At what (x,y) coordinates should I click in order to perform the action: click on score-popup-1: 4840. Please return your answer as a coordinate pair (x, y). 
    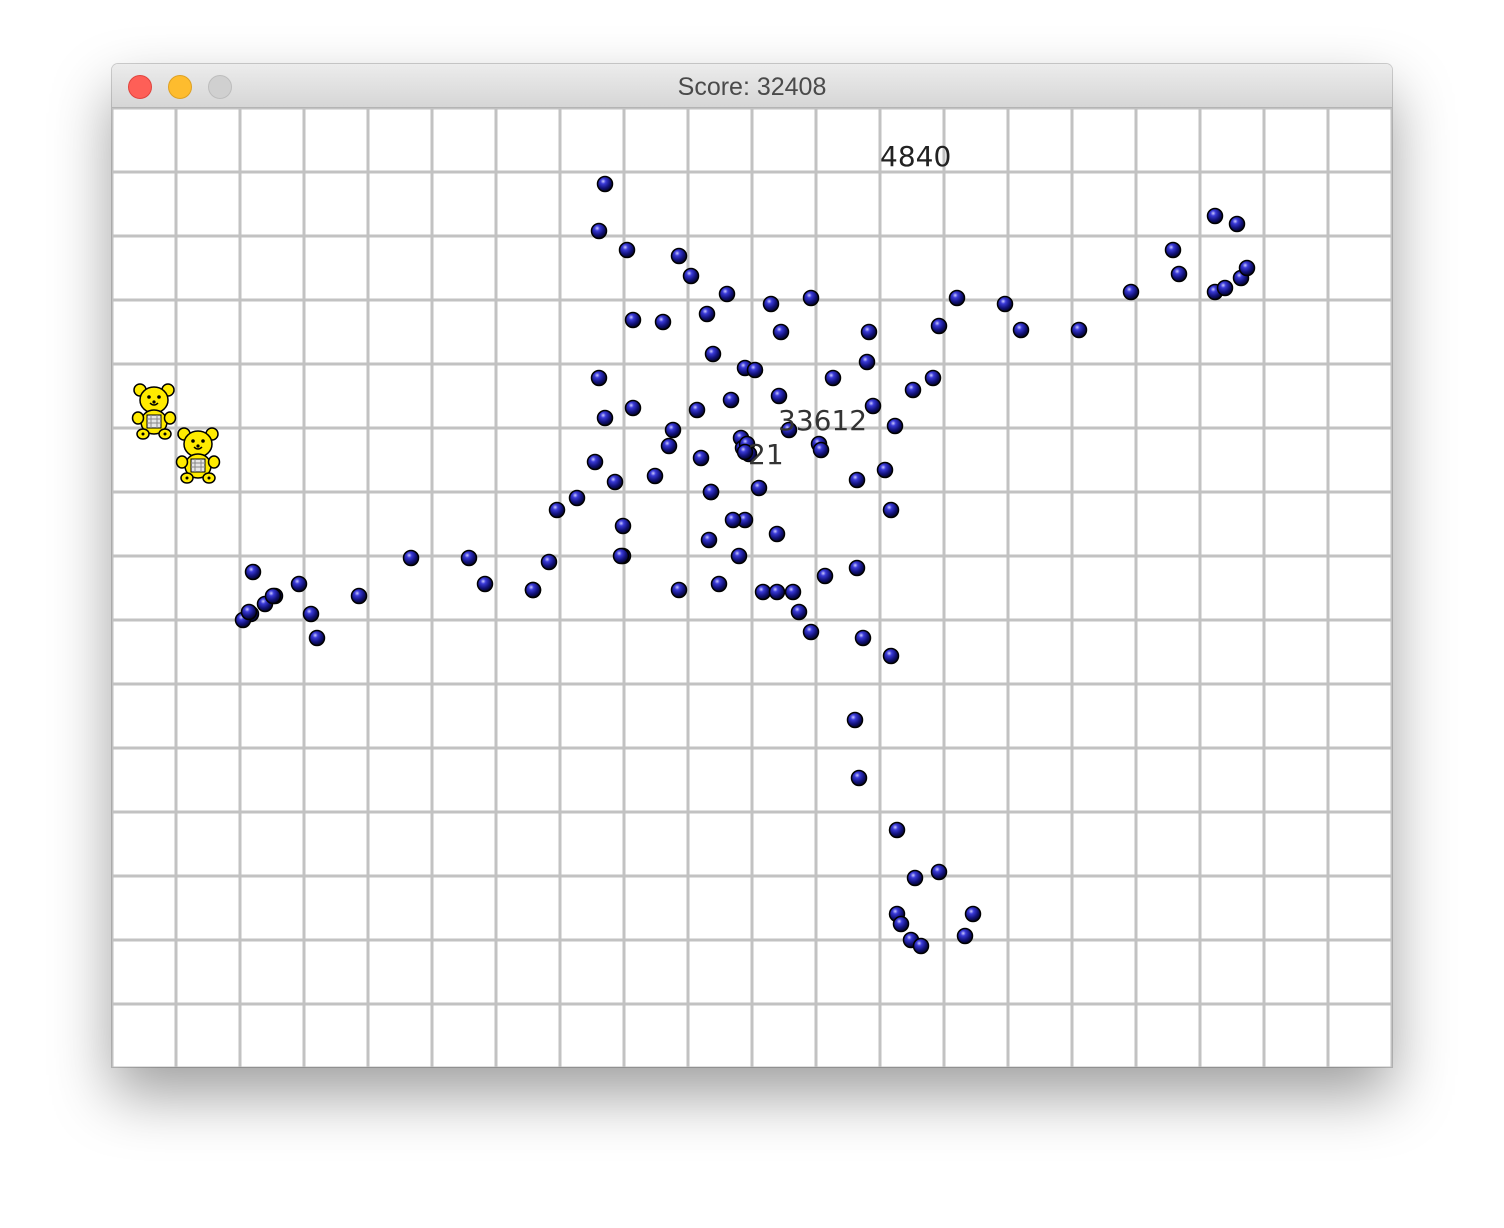
    Looking at the image, I should click on (915, 156).